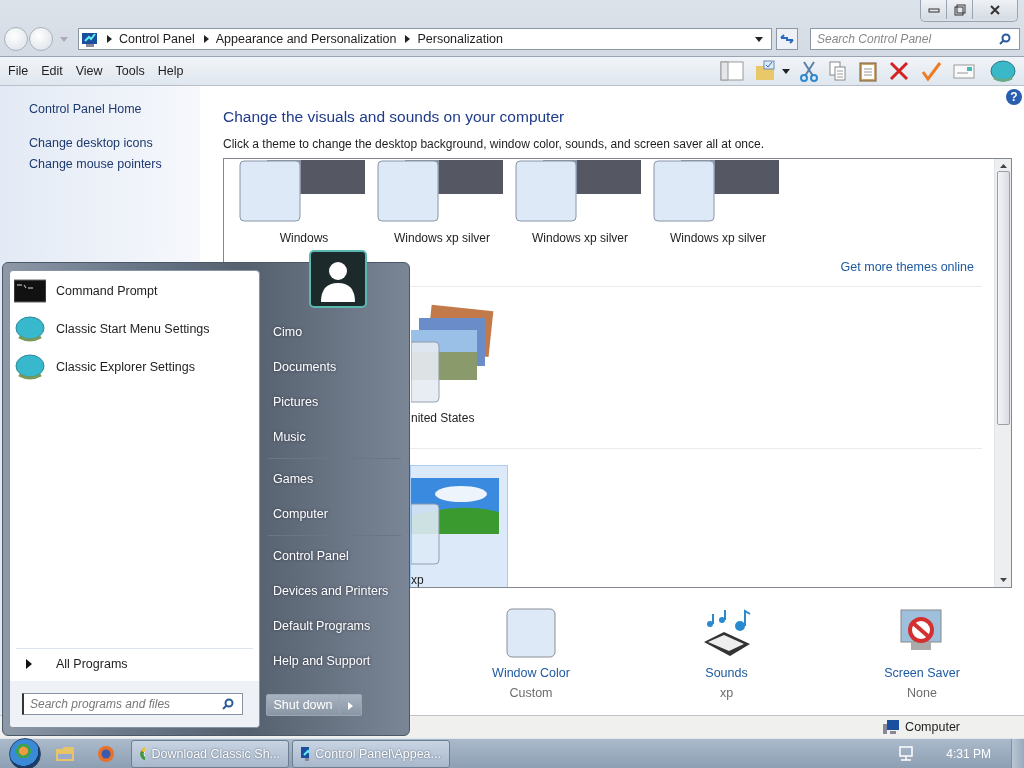  I want to click on show-desktop-button, so click(1017, 753).